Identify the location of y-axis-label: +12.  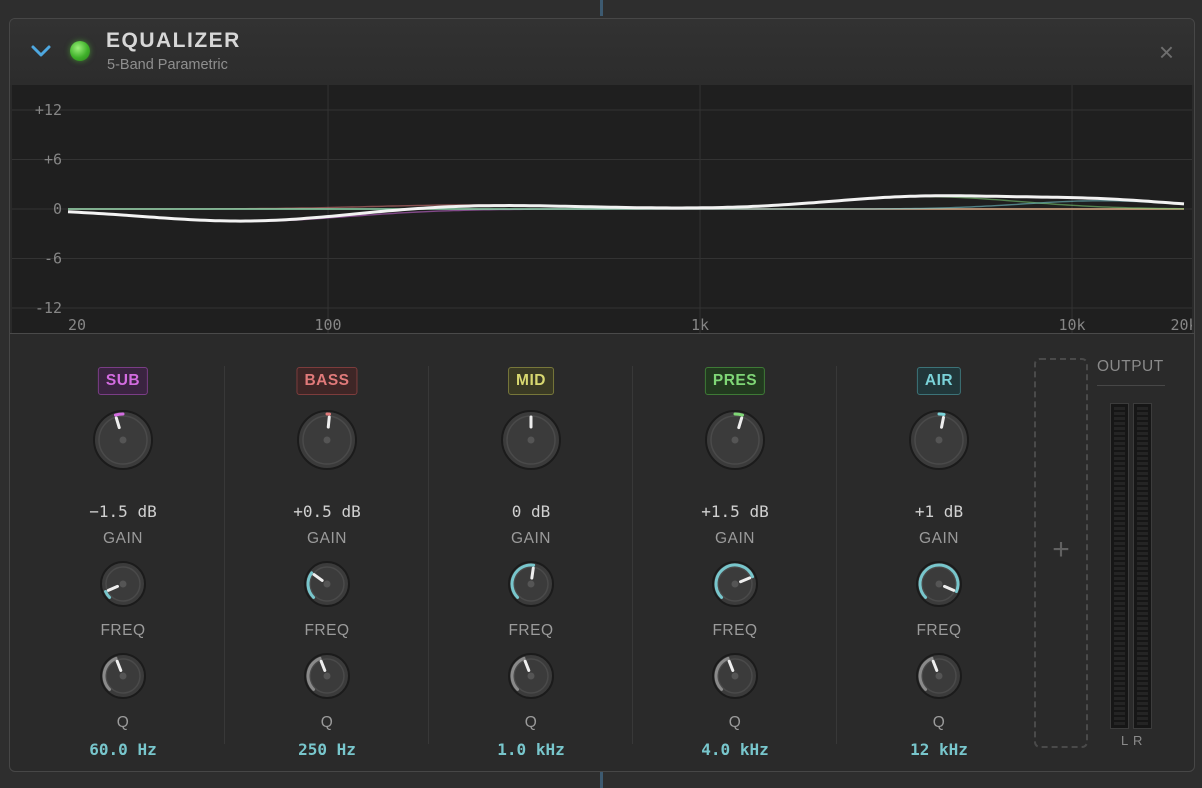
(48, 110).